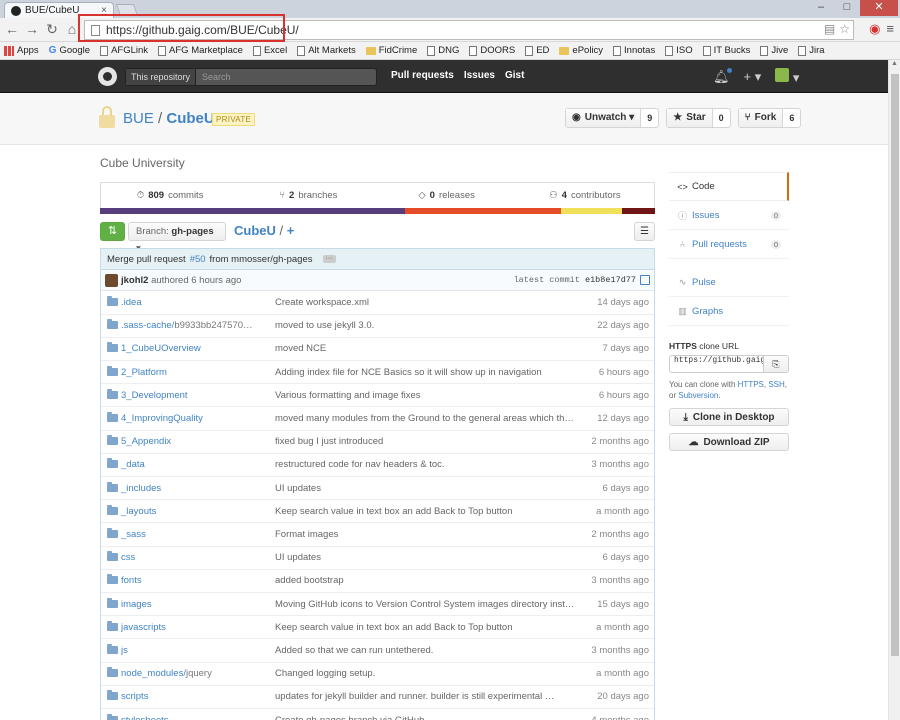 This screenshot has height=720, width=900. I want to click on file-name-link: js, so click(124, 650).